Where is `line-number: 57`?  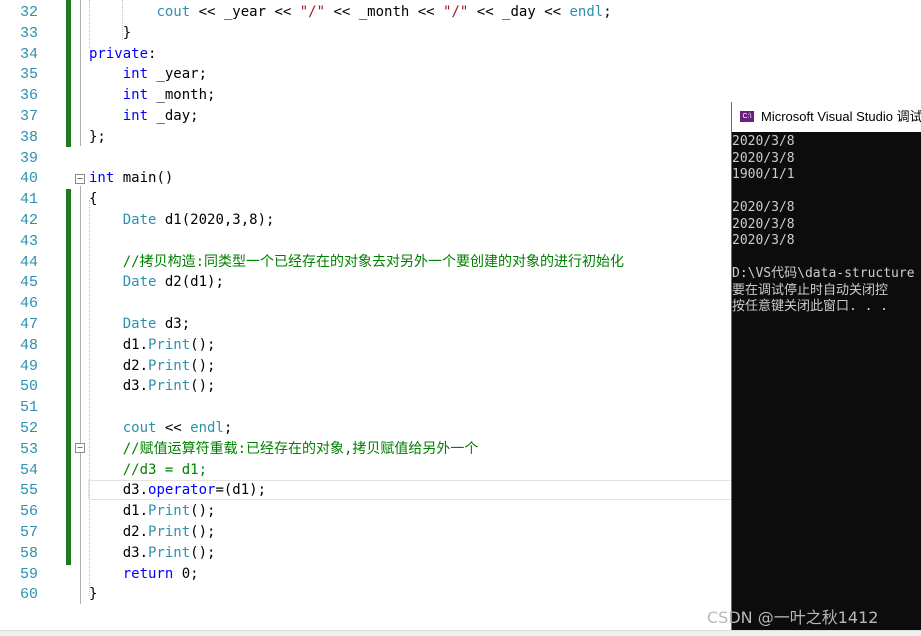
line-number: 57 is located at coordinates (28, 532).